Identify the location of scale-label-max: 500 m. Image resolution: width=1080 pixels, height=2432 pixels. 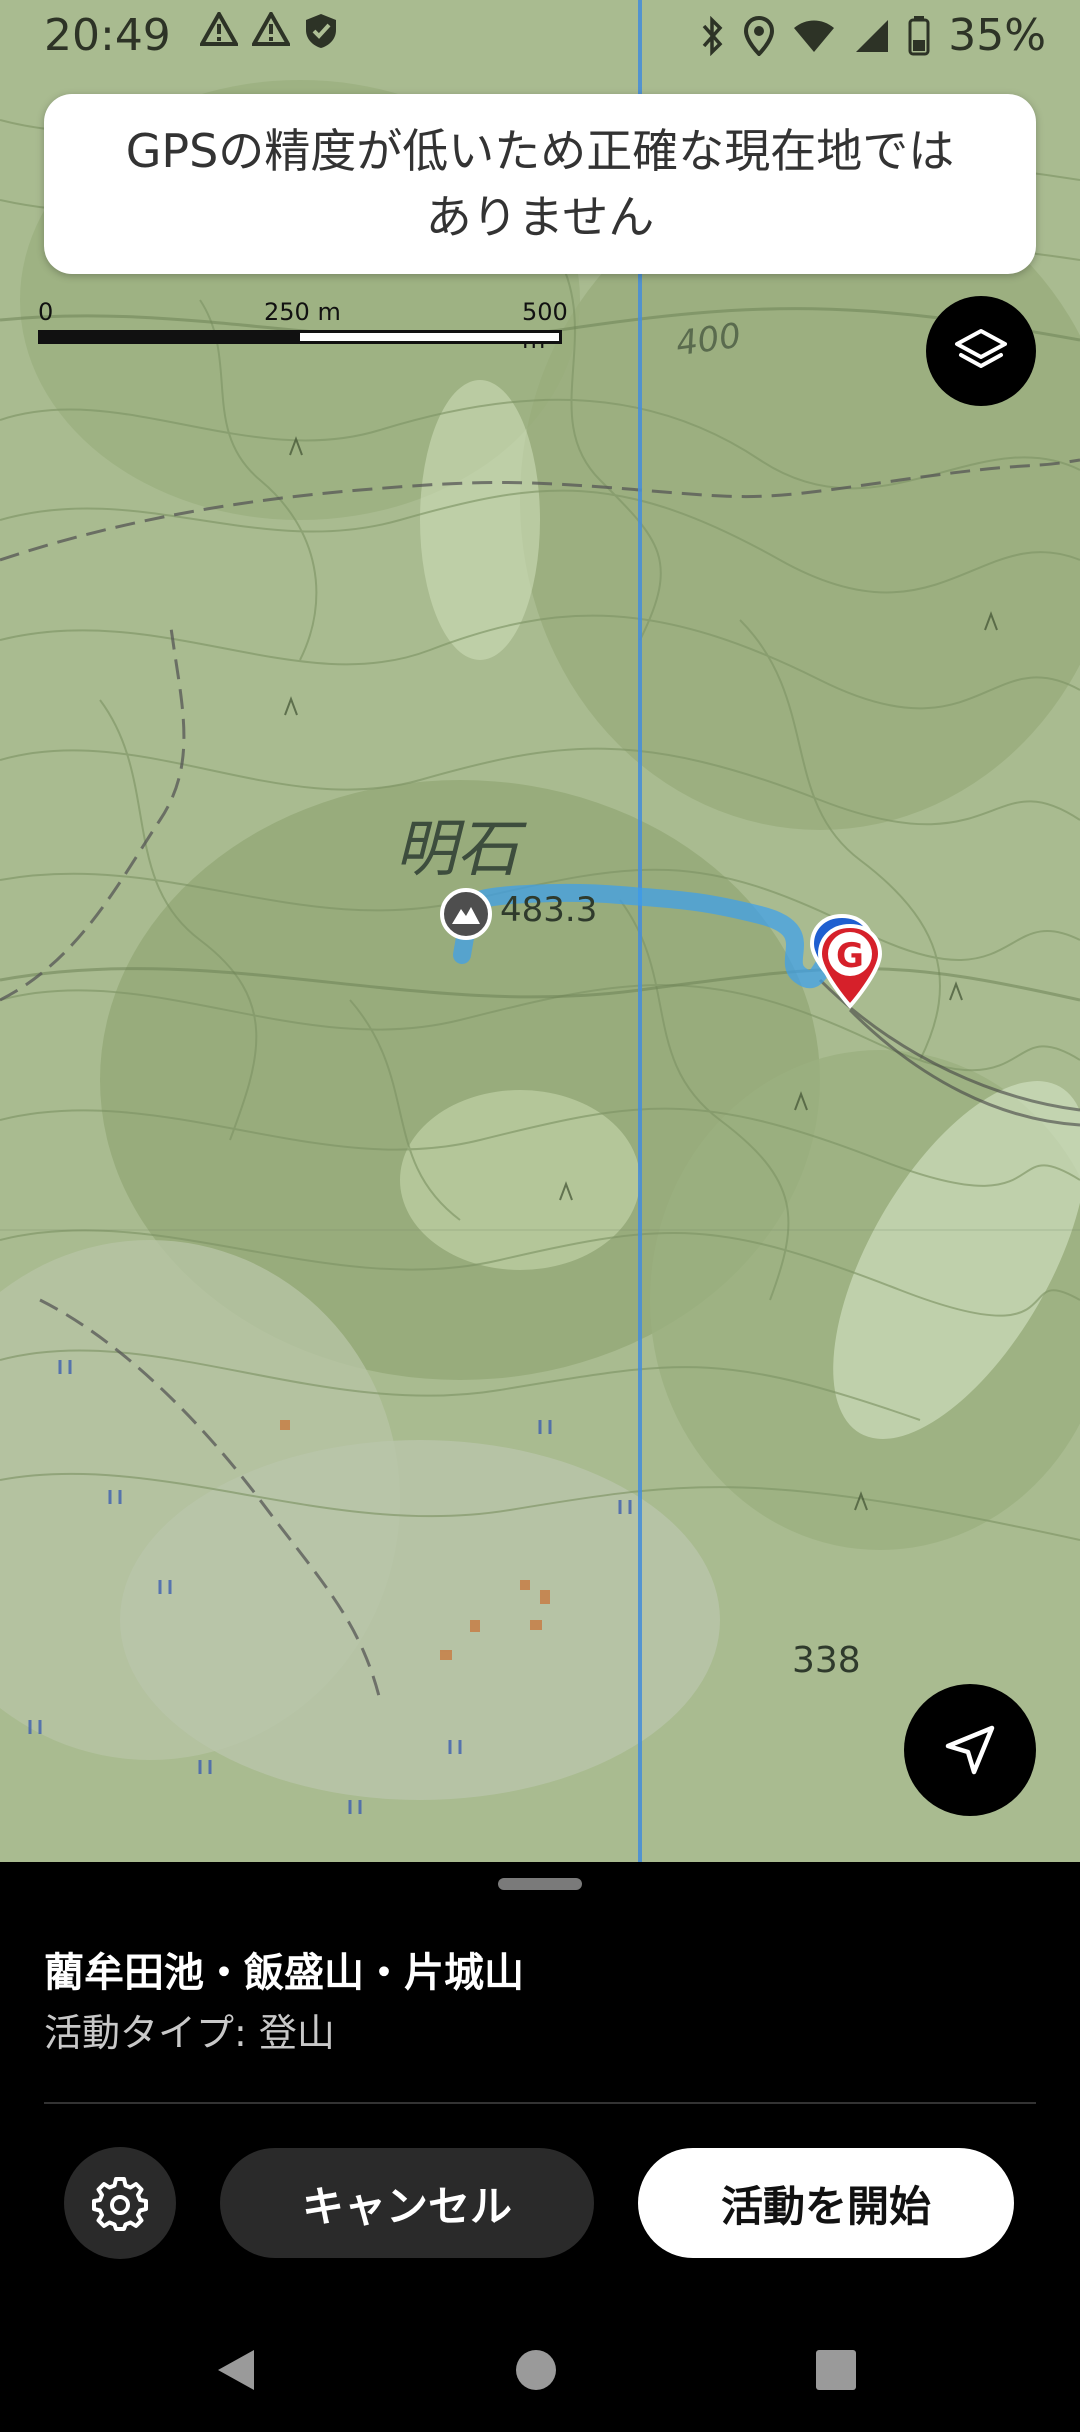
(545, 326).